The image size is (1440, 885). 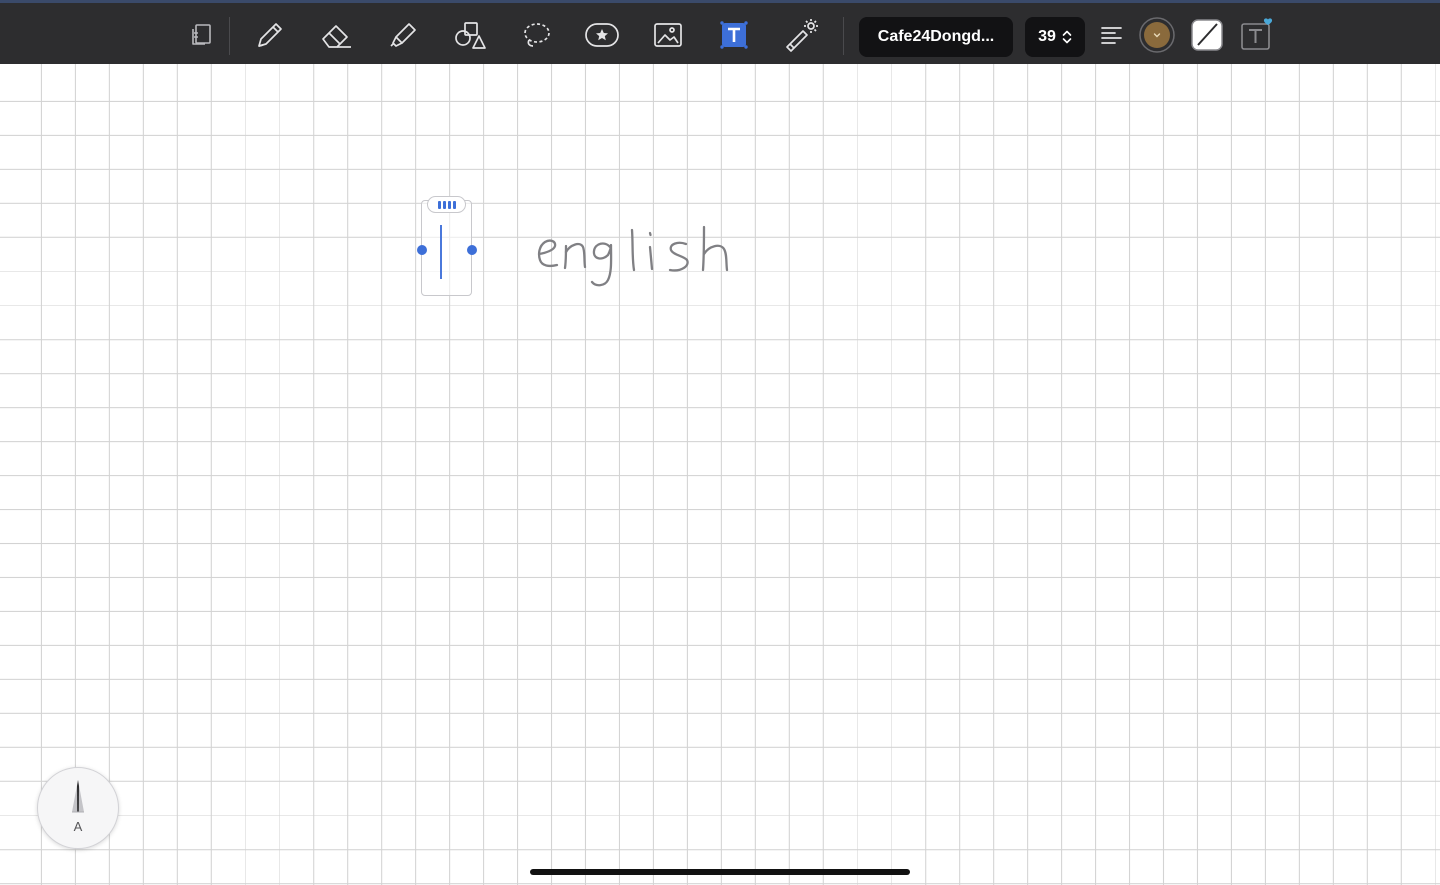 I want to click on no-fill-icon, so click(x=1207, y=35).